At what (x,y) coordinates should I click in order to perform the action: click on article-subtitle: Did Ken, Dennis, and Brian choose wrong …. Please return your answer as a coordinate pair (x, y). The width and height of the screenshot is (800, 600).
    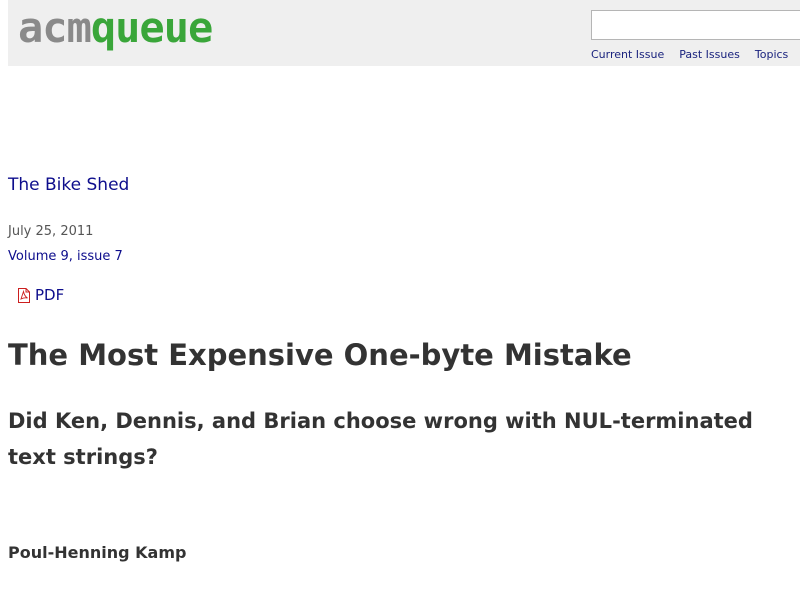
    Looking at the image, I should click on (380, 439).